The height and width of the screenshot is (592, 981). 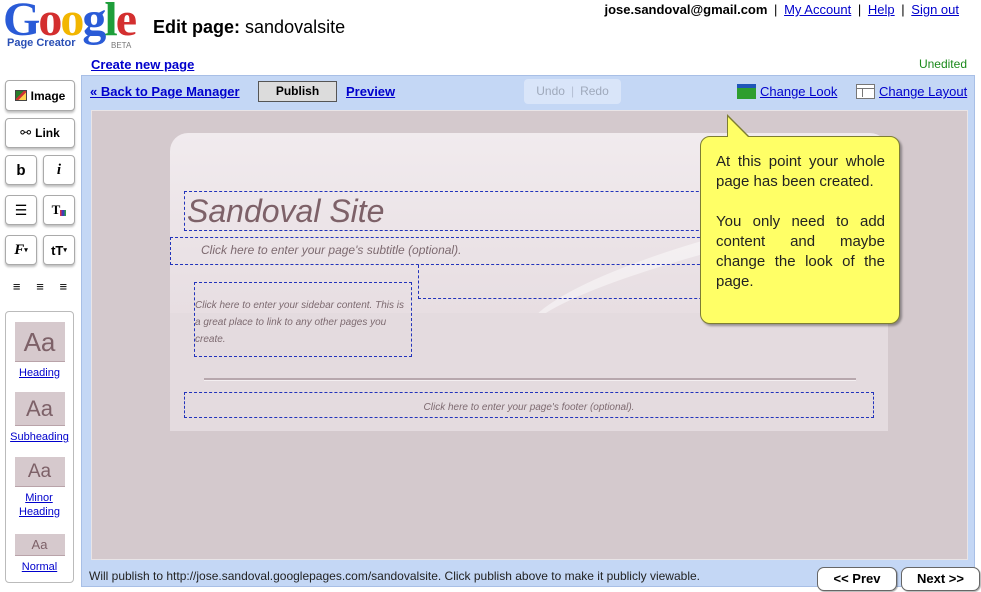 What do you see at coordinates (39, 505) in the screenshot?
I see `style-minor-heading-label: Minor Heading` at bounding box center [39, 505].